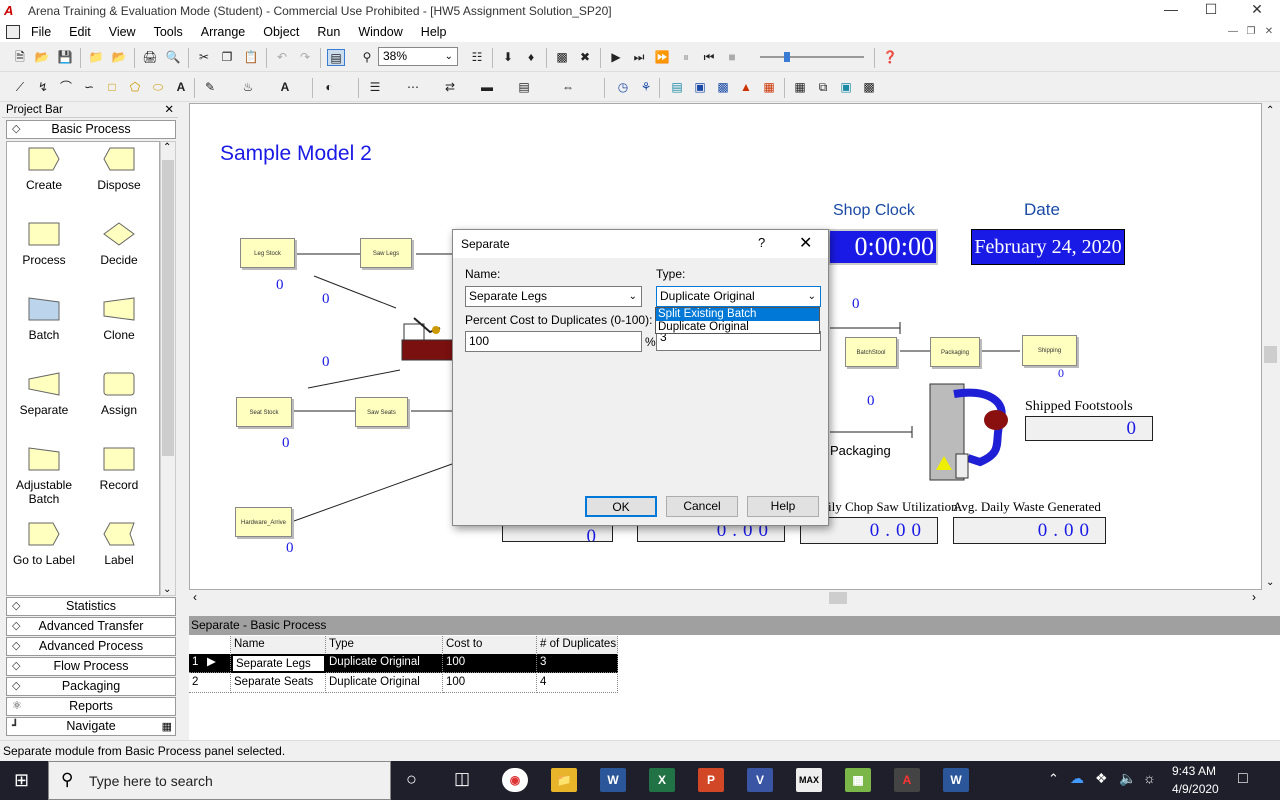 The image size is (1280, 800). What do you see at coordinates (43, 87) in the screenshot?
I see `polyline-icon: ↯` at bounding box center [43, 87].